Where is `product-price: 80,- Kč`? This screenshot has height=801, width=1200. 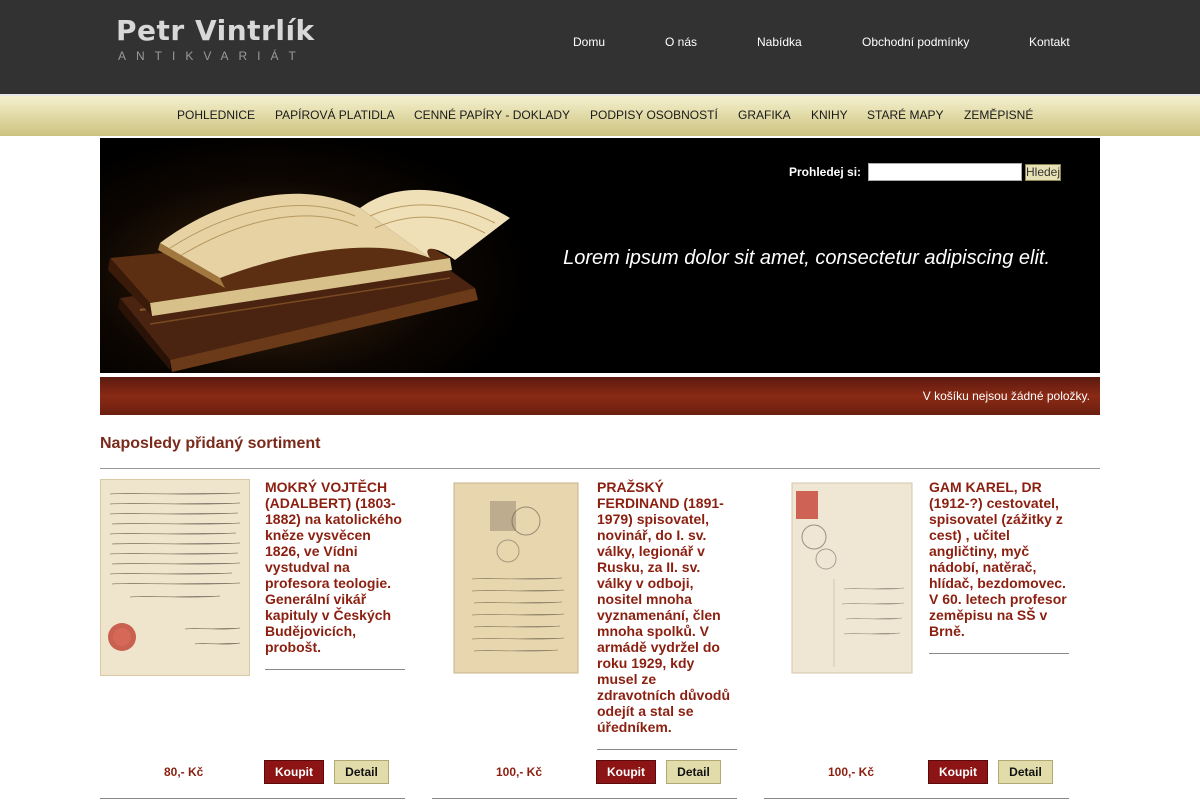 product-price: 80,- Kč is located at coordinates (184, 772).